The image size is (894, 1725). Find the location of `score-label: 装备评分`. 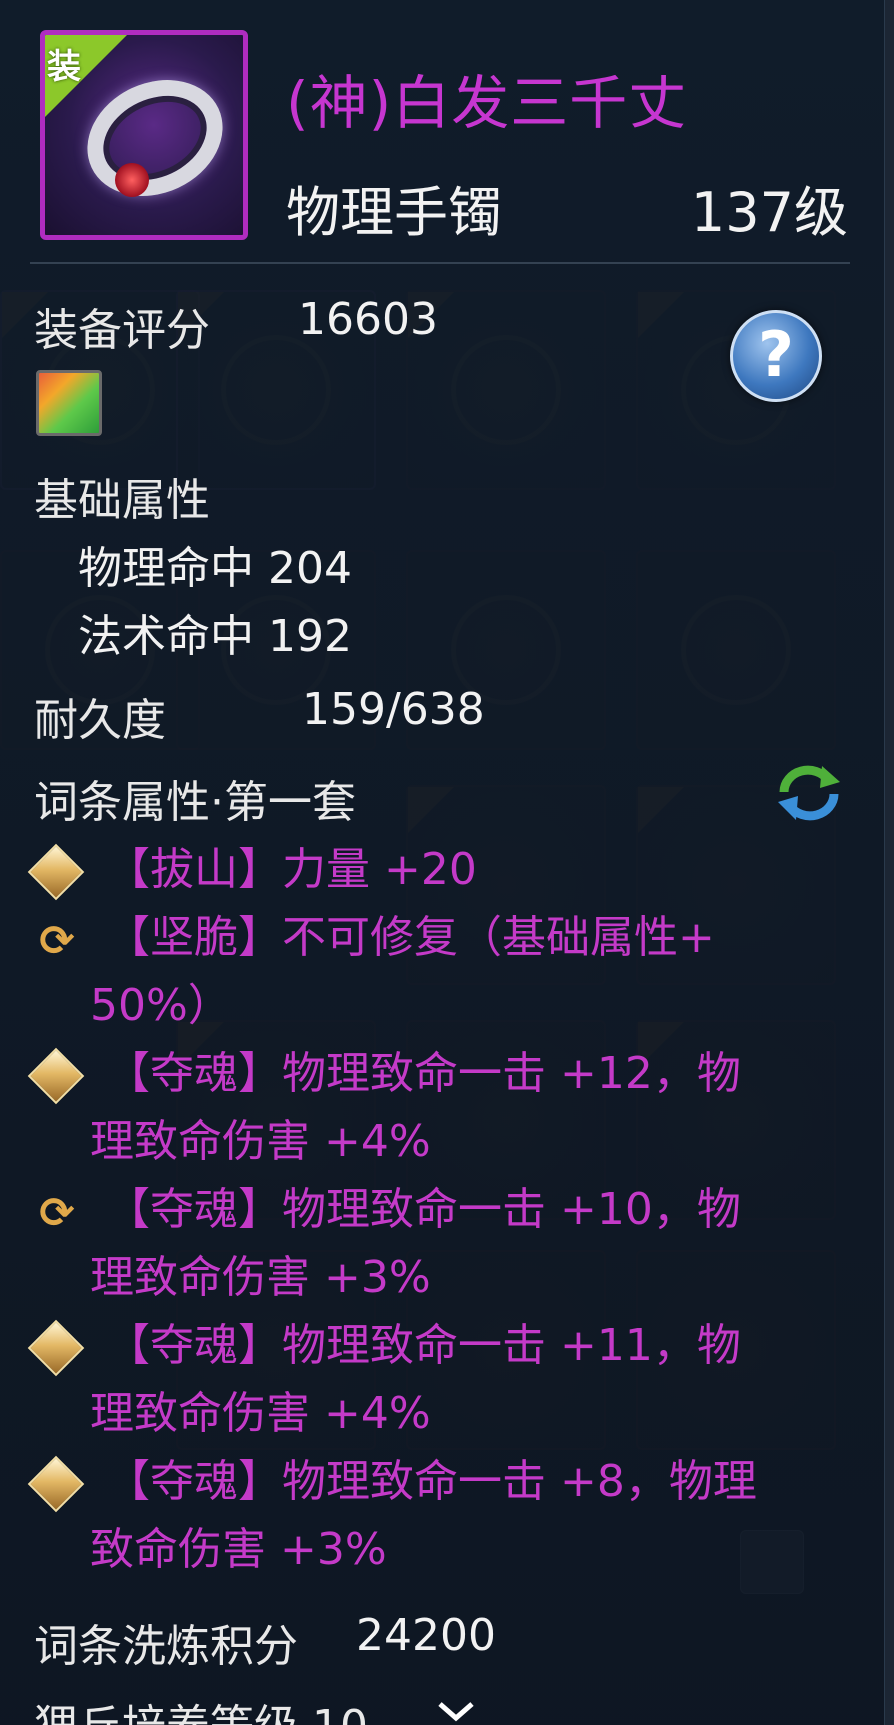

score-label: 装备评分 is located at coordinates (122, 330).